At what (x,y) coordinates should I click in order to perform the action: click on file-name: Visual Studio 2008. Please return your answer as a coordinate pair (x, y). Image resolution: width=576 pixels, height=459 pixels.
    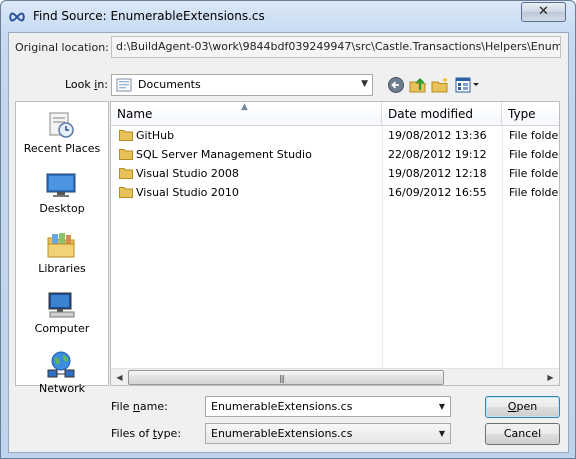
    Looking at the image, I should click on (187, 173).